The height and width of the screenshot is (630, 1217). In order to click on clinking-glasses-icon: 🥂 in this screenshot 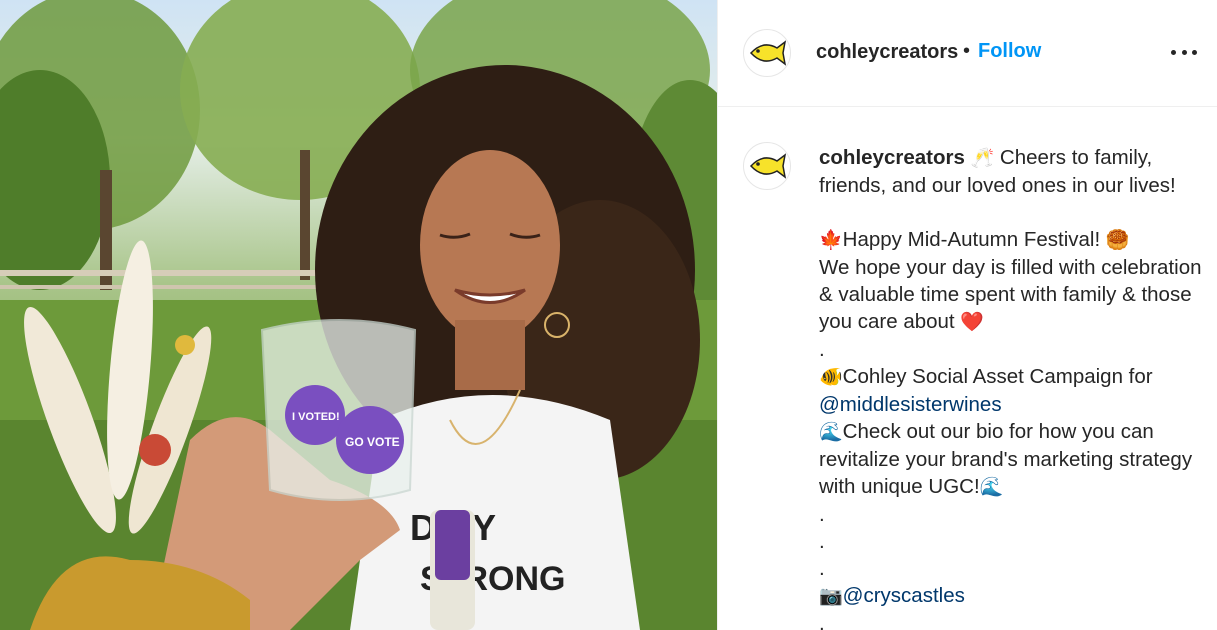, I will do `click(982, 158)`.